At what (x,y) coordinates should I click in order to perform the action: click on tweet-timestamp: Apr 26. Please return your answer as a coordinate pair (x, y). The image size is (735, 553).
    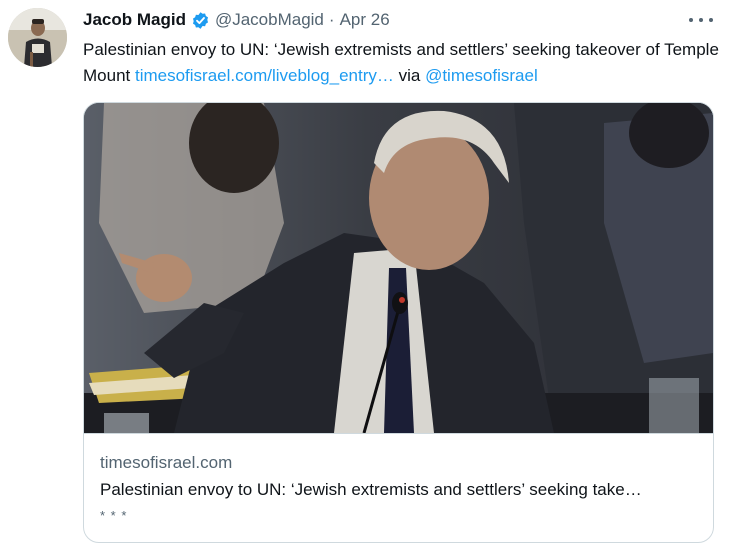
    Looking at the image, I should click on (365, 20).